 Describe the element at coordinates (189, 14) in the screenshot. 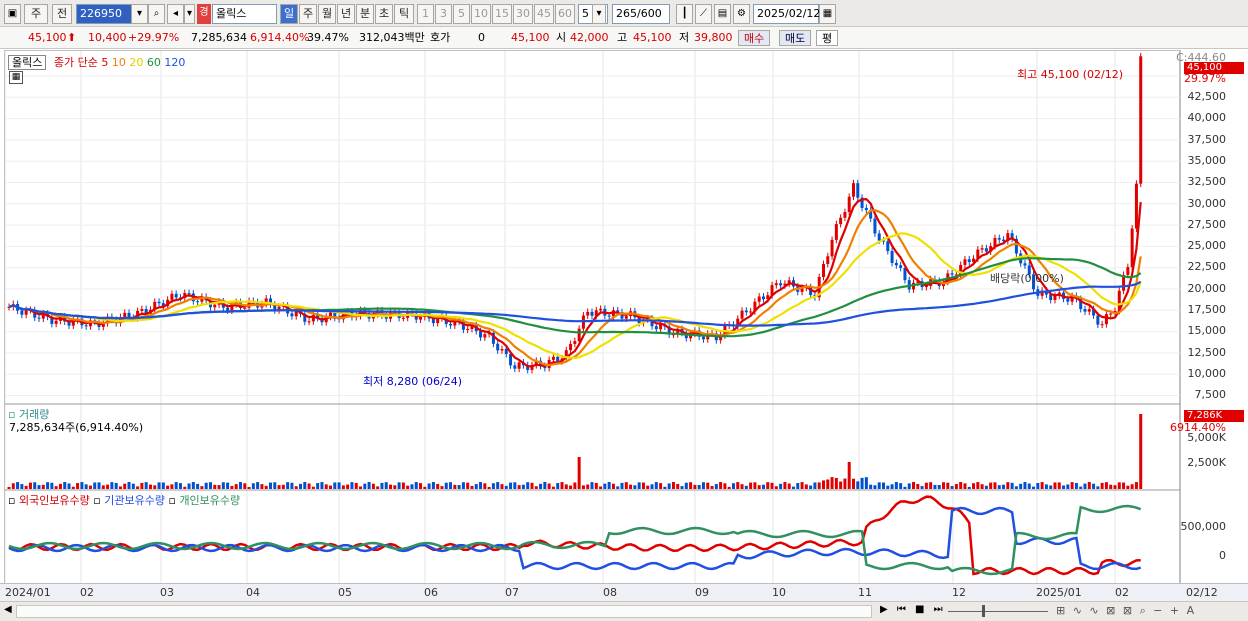

I see `dropdown-icon: ▾` at that location.